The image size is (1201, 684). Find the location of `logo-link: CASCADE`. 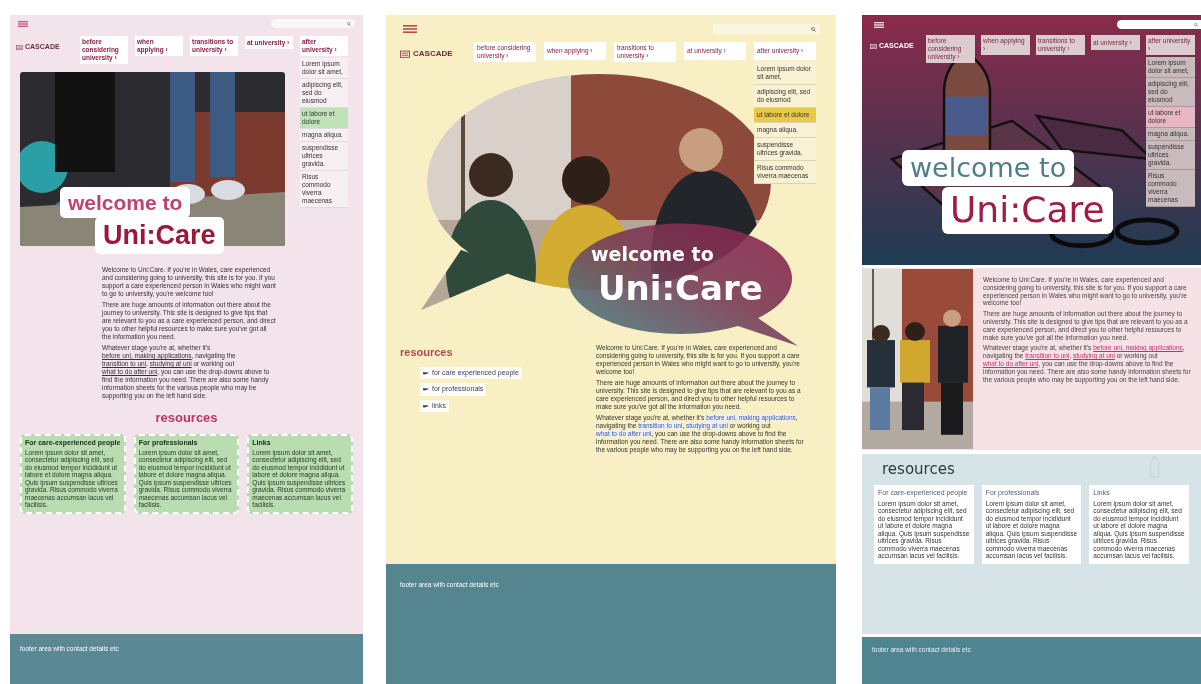

logo-link: CASCADE is located at coordinates (437, 54).